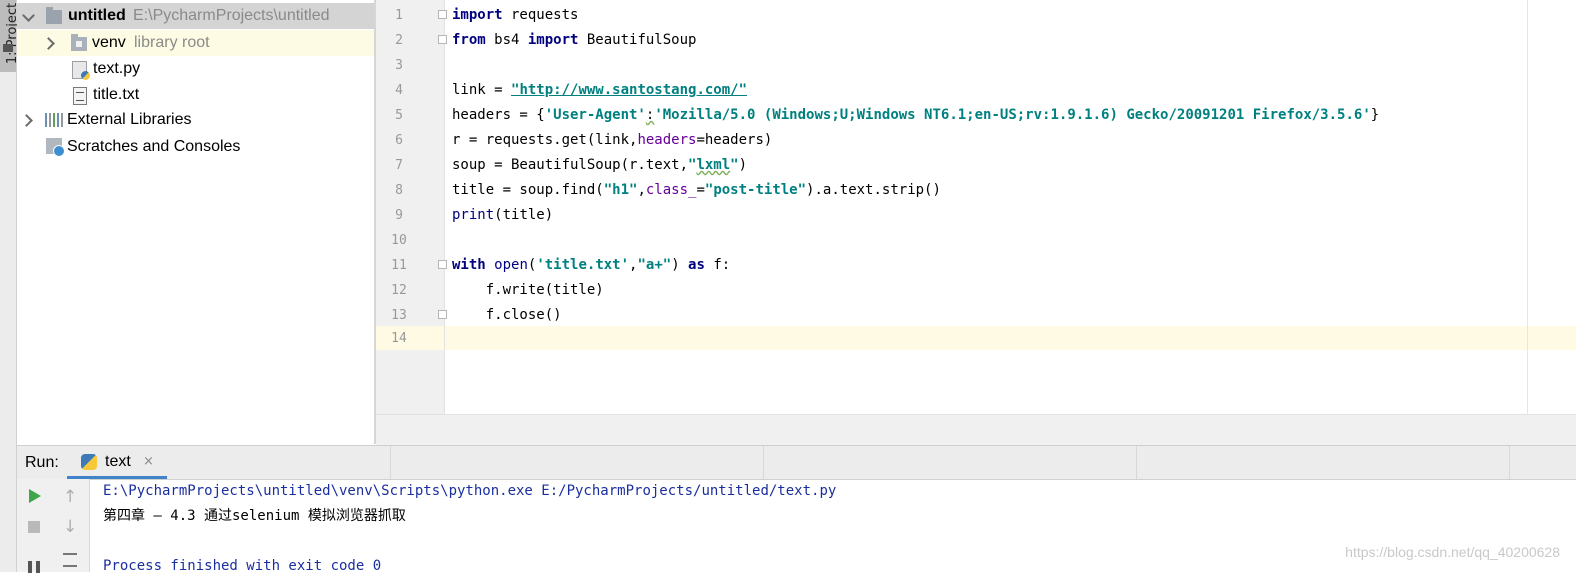 The image size is (1576, 579). I want to click on current-line-highlight, so click(1010, 338).